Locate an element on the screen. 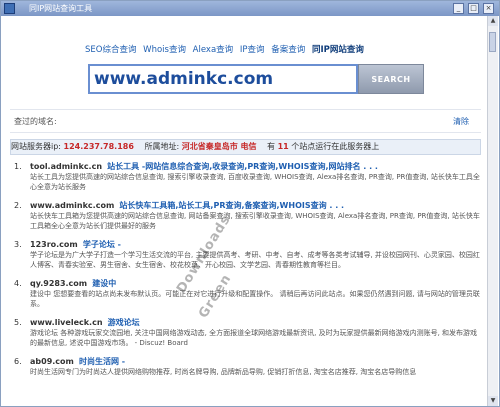 Image resolution: width=500 pixels, height=407 pixels. result-title-link: 游戏论坛 is located at coordinates (124, 322).